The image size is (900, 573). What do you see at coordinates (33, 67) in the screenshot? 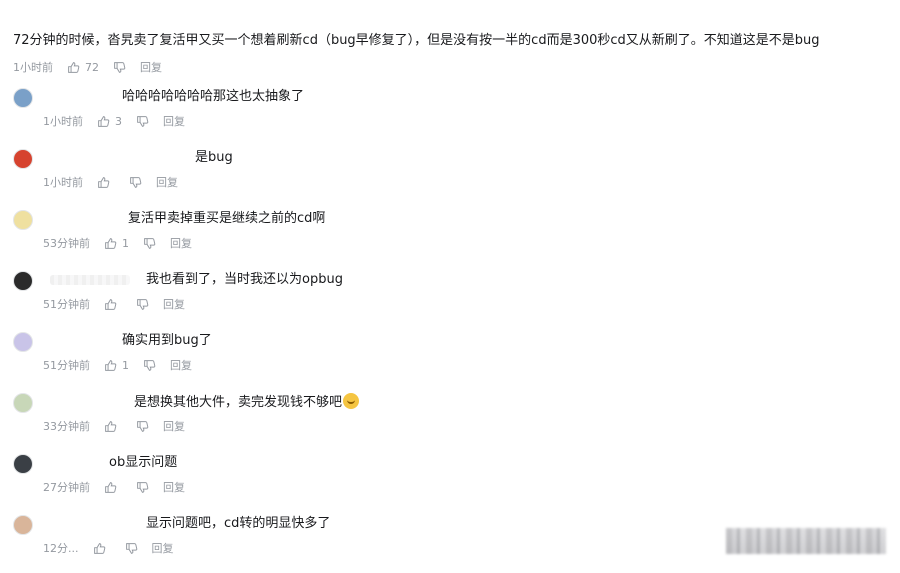
I see `comment-time: 1小时前` at bounding box center [33, 67].